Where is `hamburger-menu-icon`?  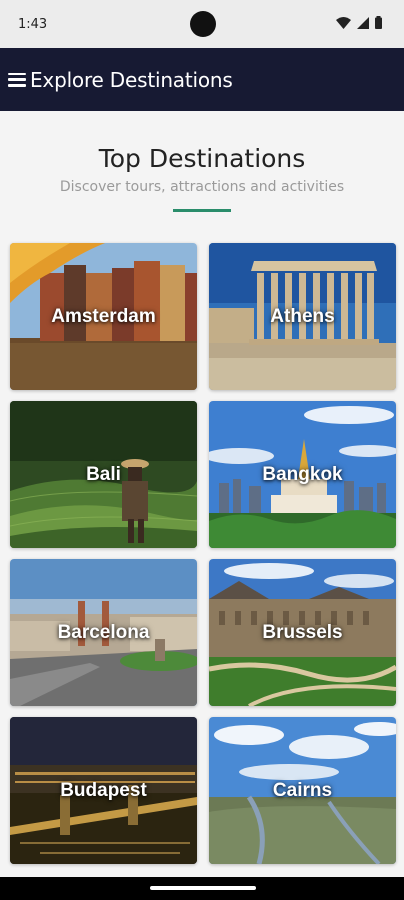 hamburger-menu-icon is located at coordinates (17, 79).